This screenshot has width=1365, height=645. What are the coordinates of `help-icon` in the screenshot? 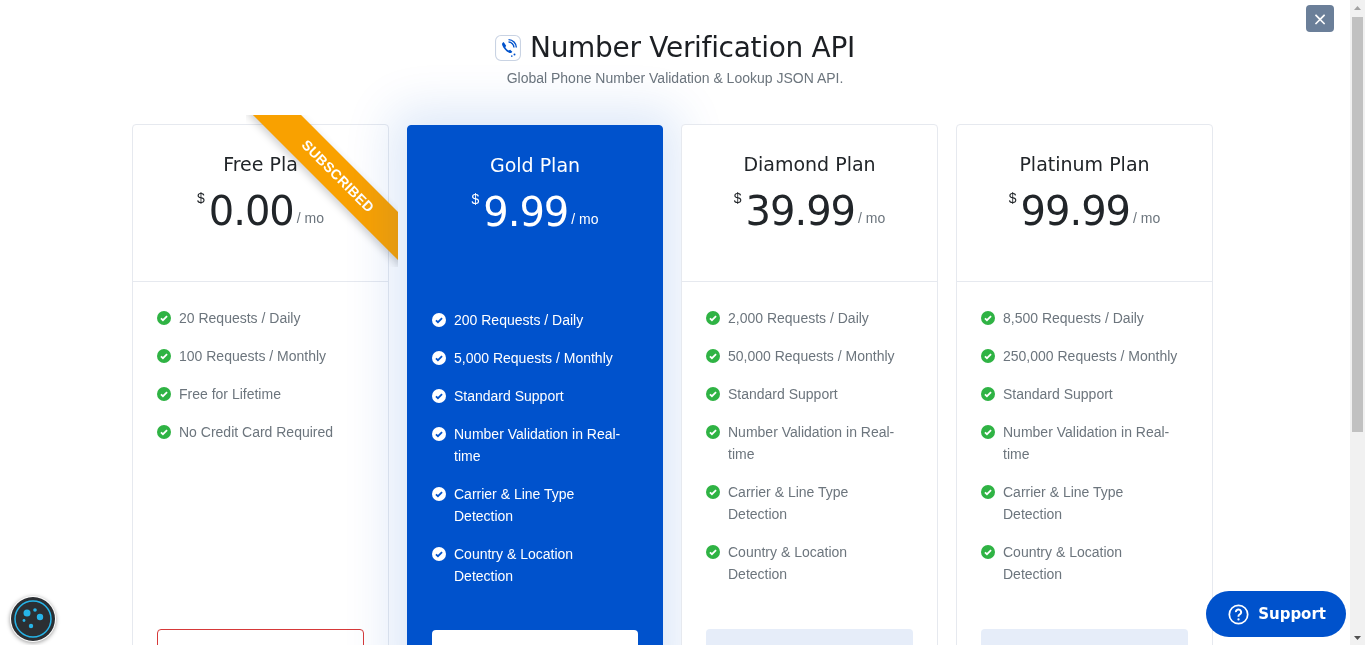 It's located at (1239, 614).